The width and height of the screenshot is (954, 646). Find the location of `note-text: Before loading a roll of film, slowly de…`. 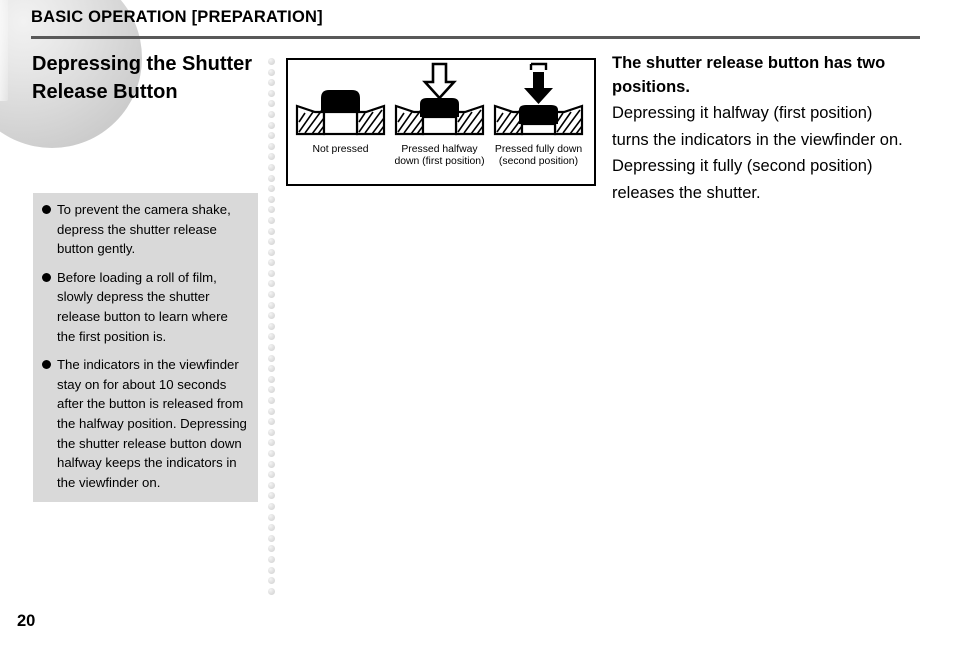

note-text: Before loading a roll of film, slowly de… is located at coordinates (142, 306).